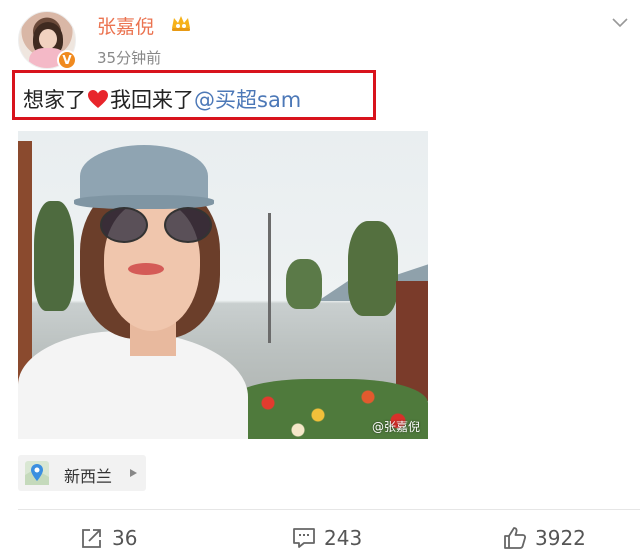  Describe the element at coordinates (620, 23) in the screenshot. I see `chevron-down-icon` at that location.